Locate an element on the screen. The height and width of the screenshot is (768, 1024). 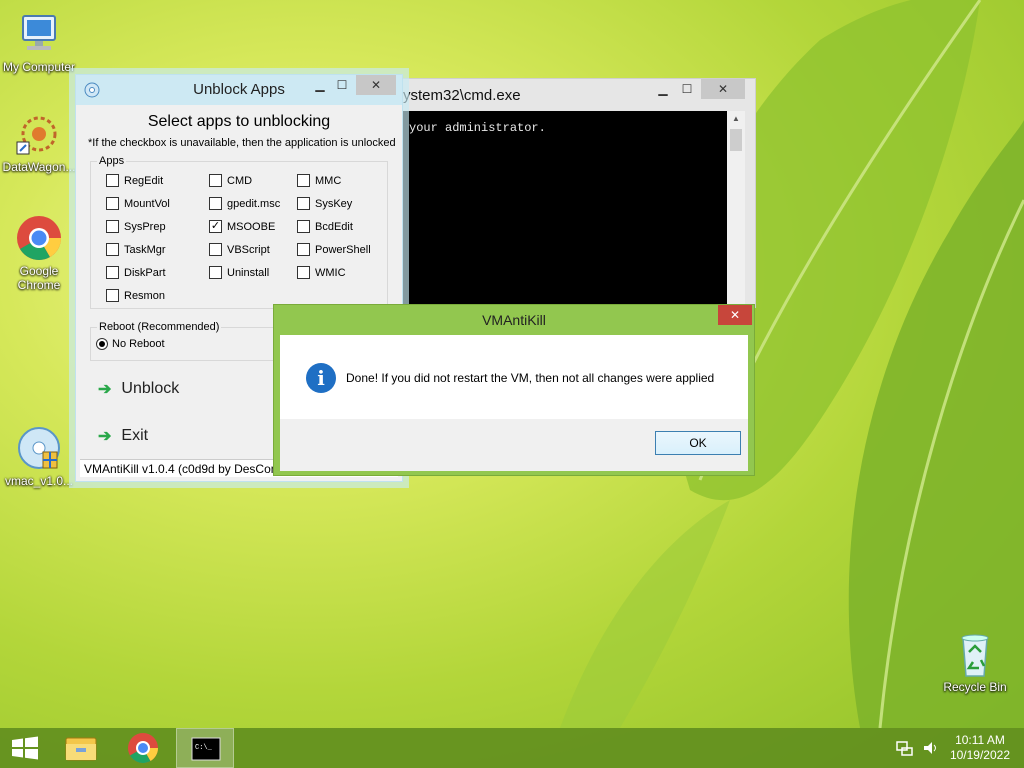
clock: 10:11 AM 10/19/2022 is located at coordinates (980, 748).